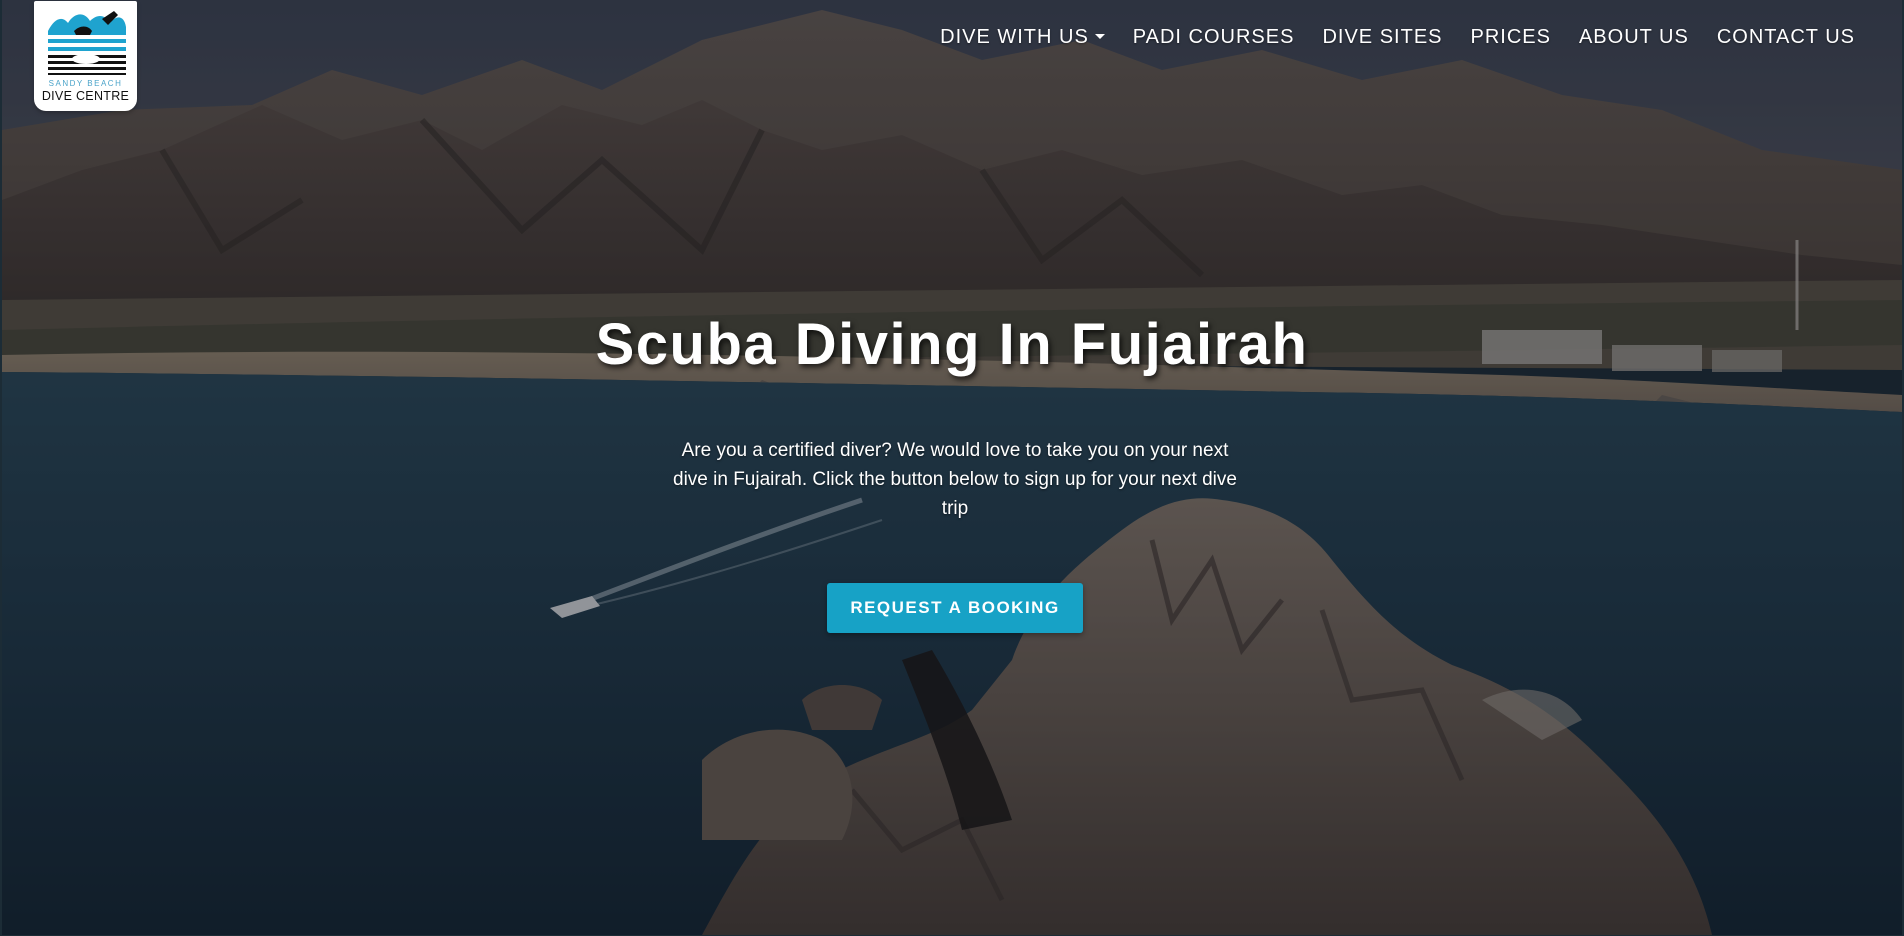  What do you see at coordinates (952, 344) in the screenshot?
I see `hero-title: Scuba Diving In Fujairah` at bounding box center [952, 344].